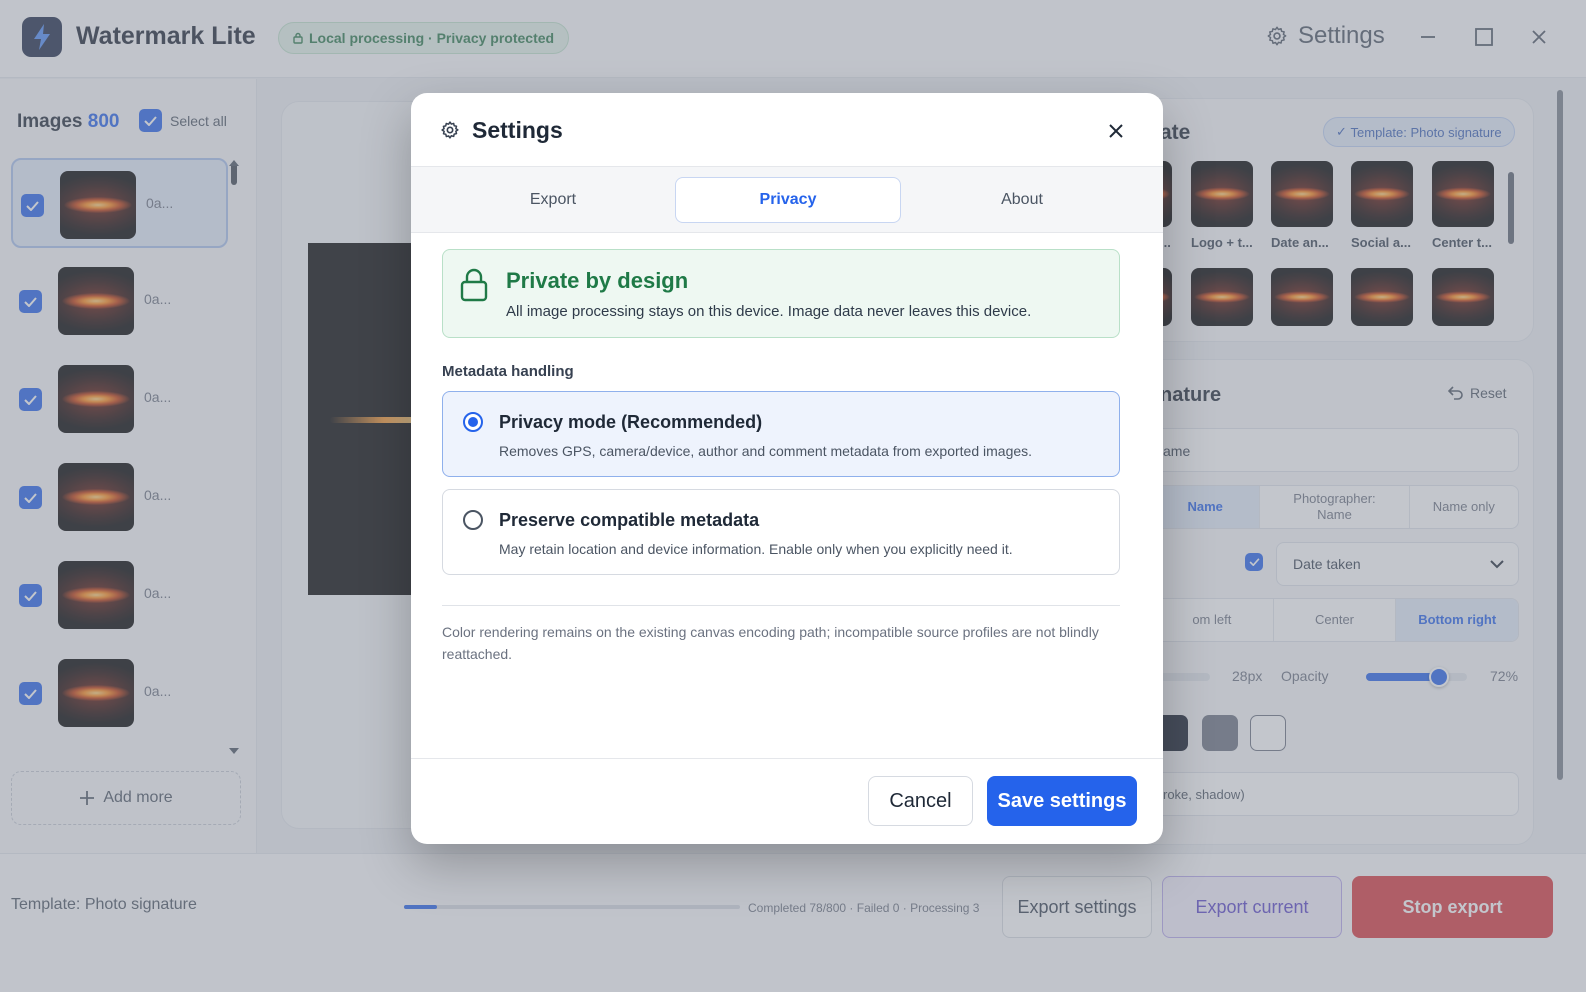 The width and height of the screenshot is (1586, 992). What do you see at coordinates (473, 520) in the screenshot?
I see `radio-unselected` at bounding box center [473, 520].